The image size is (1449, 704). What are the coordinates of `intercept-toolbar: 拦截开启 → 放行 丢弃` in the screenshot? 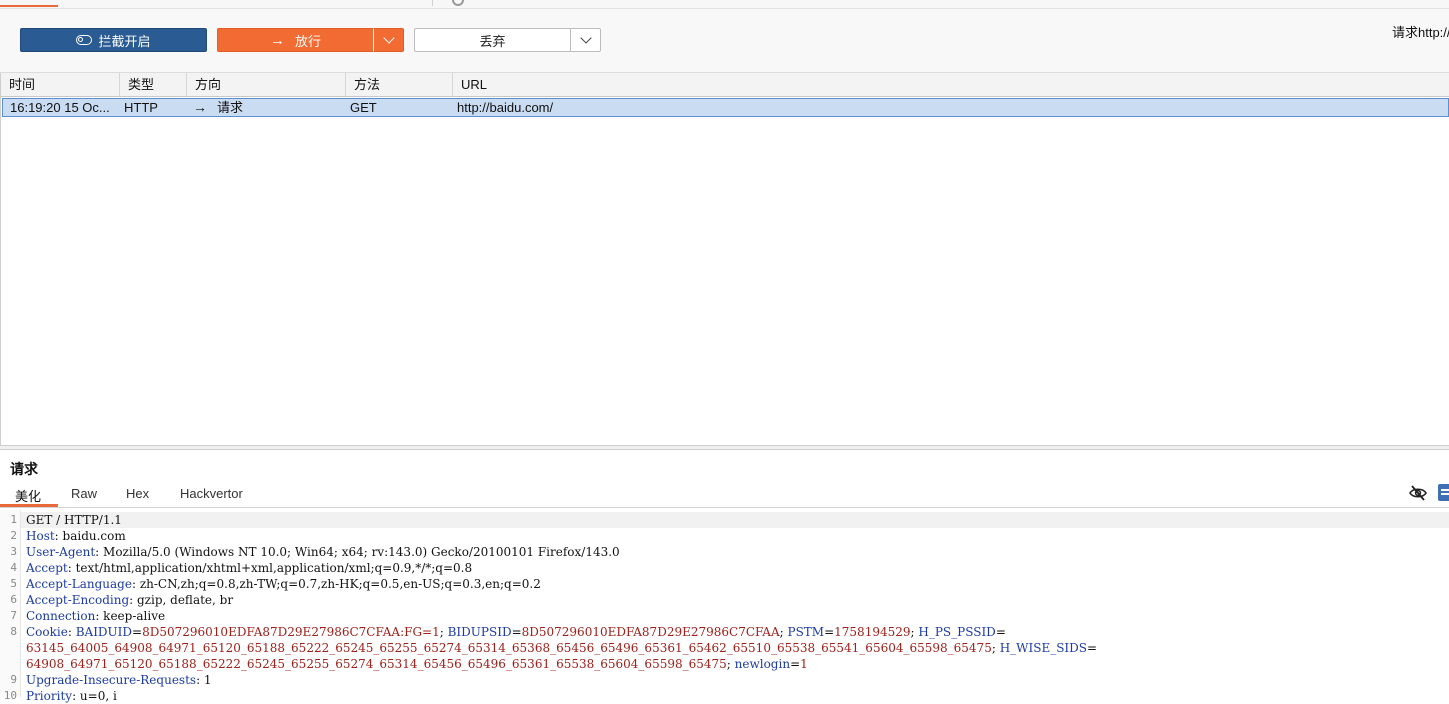 It's located at (724, 41).